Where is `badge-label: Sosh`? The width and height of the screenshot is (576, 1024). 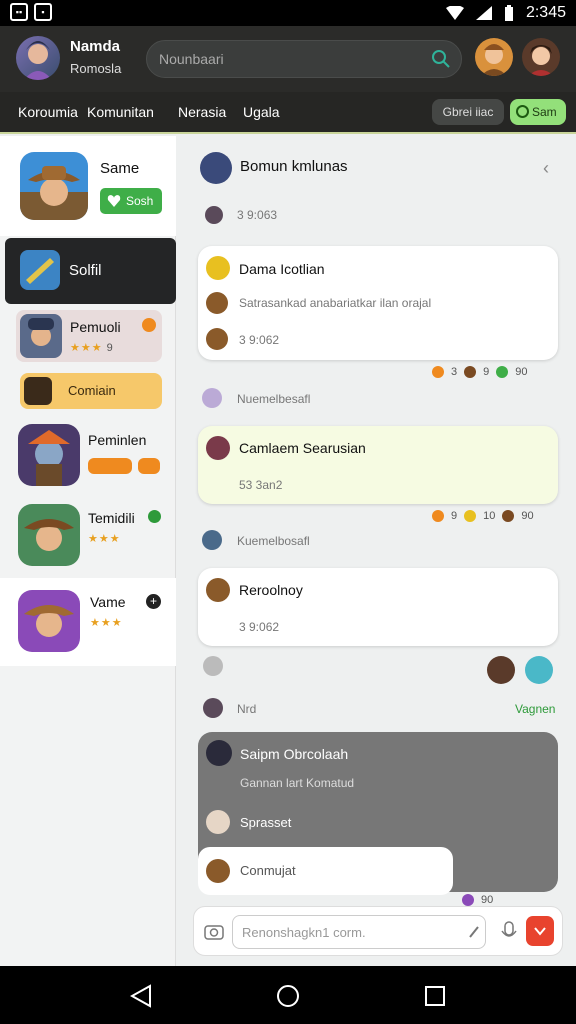
badge-label: Sosh is located at coordinates (140, 201).